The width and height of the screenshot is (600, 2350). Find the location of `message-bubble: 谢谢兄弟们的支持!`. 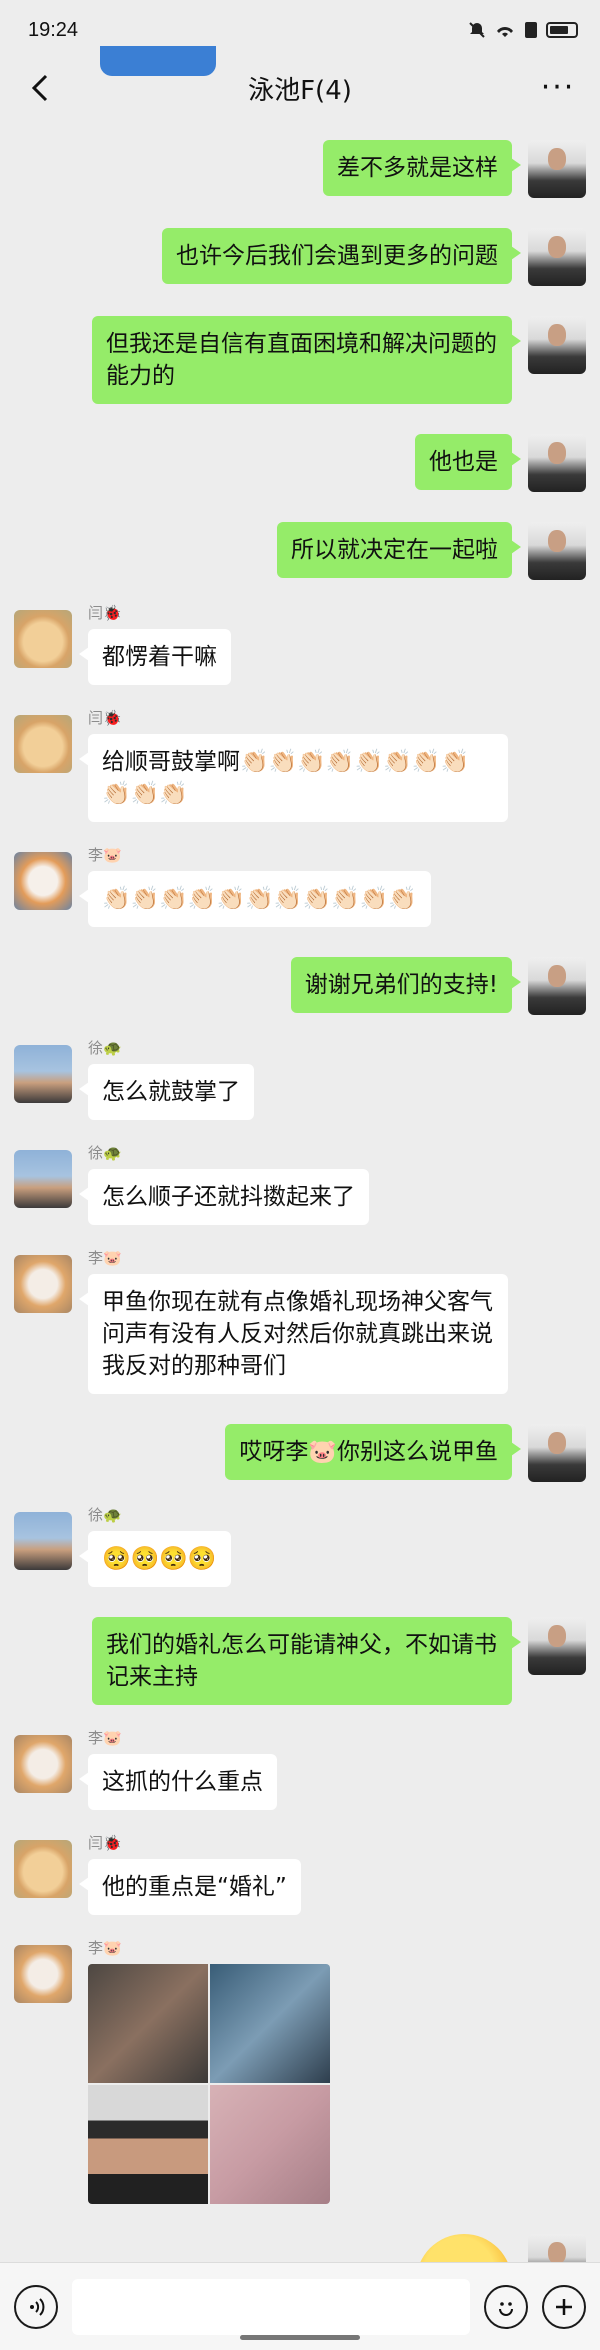

message-bubble: 谢谢兄弟们的支持! is located at coordinates (406, 985).